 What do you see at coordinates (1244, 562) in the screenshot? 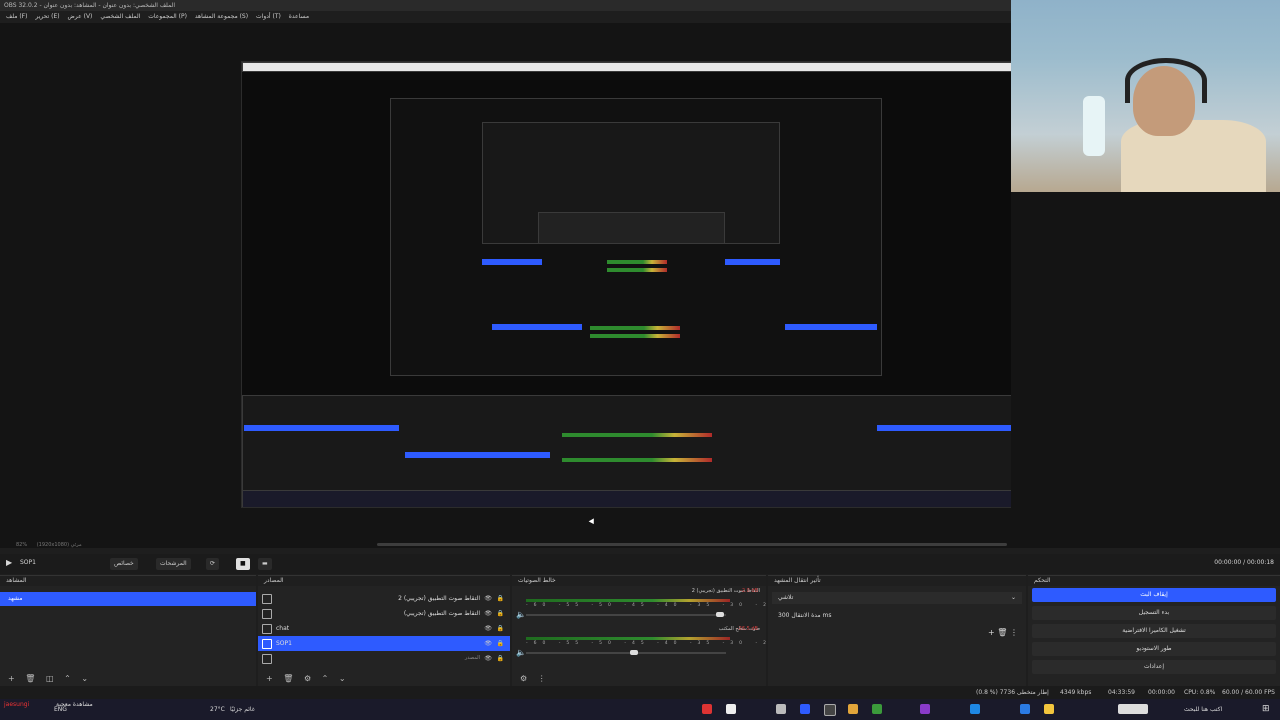
I see `media-time: 00:00:00 / 00:00:18` at bounding box center [1244, 562].